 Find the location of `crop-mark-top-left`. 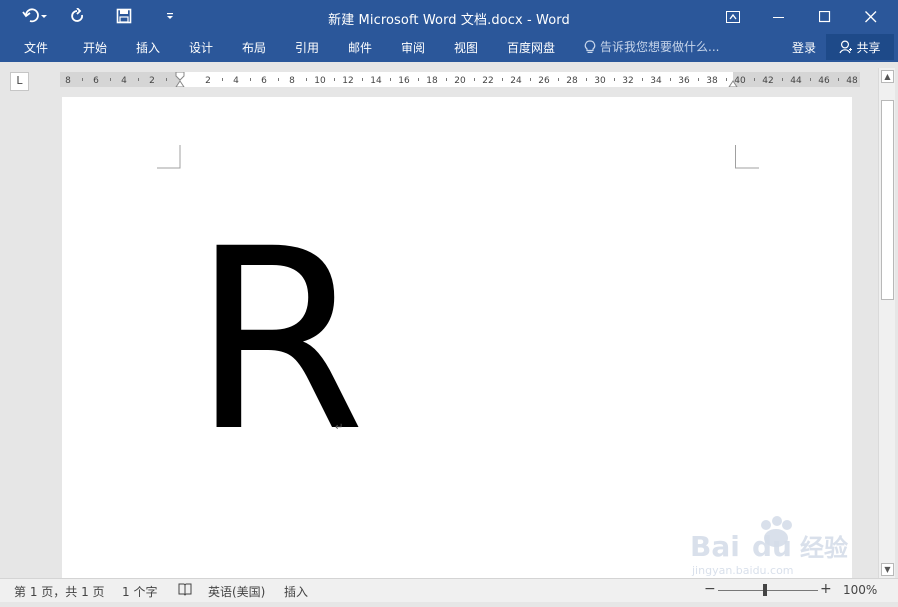

crop-mark-top-left is located at coordinates (169, 157).